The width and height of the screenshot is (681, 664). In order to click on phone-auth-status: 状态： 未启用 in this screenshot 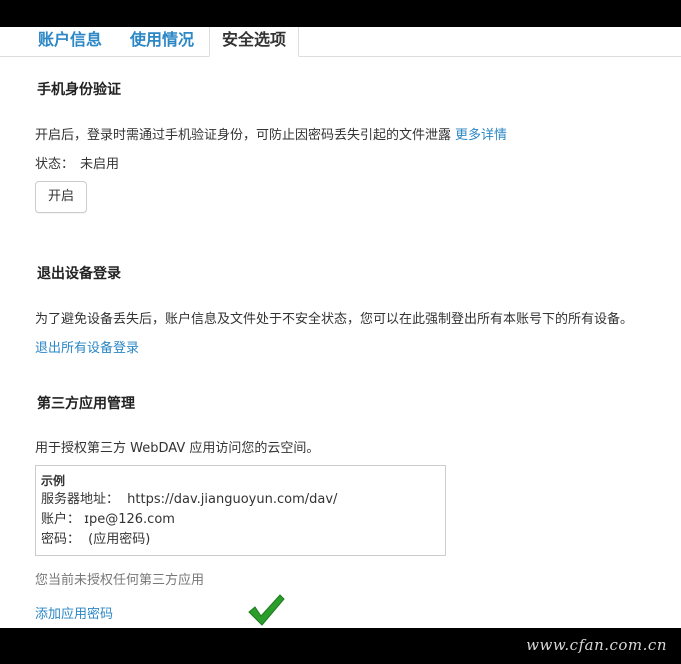, I will do `click(77, 162)`.